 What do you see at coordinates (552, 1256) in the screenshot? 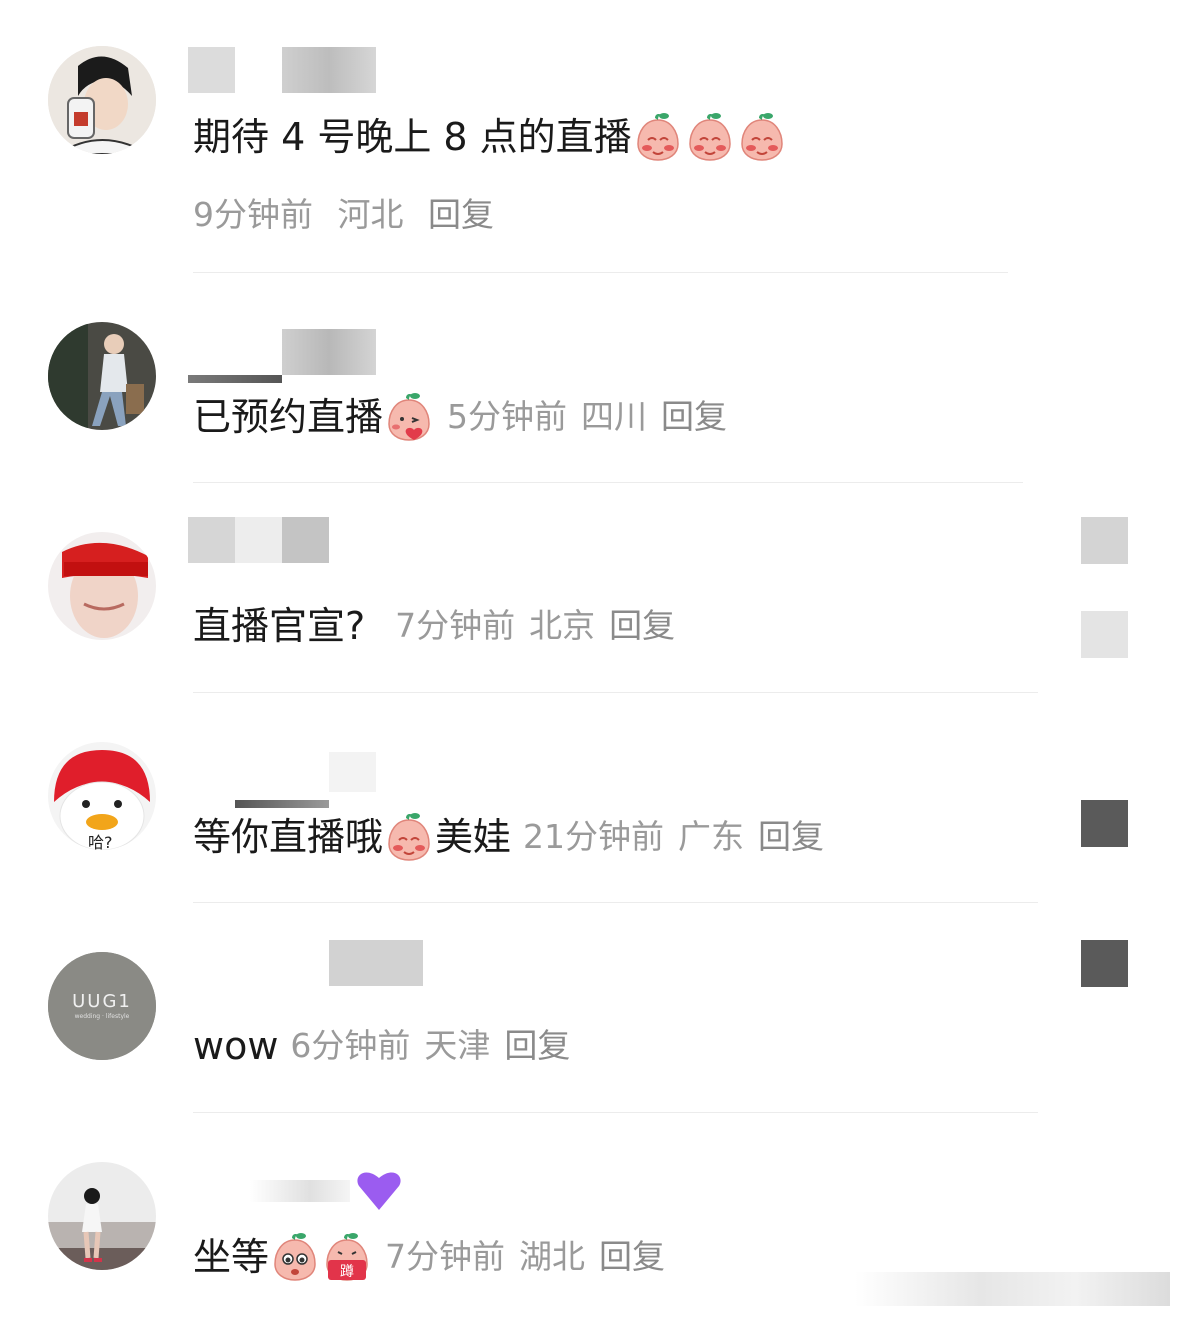
I see `comment-location: 湖北` at bounding box center [552, 1256].